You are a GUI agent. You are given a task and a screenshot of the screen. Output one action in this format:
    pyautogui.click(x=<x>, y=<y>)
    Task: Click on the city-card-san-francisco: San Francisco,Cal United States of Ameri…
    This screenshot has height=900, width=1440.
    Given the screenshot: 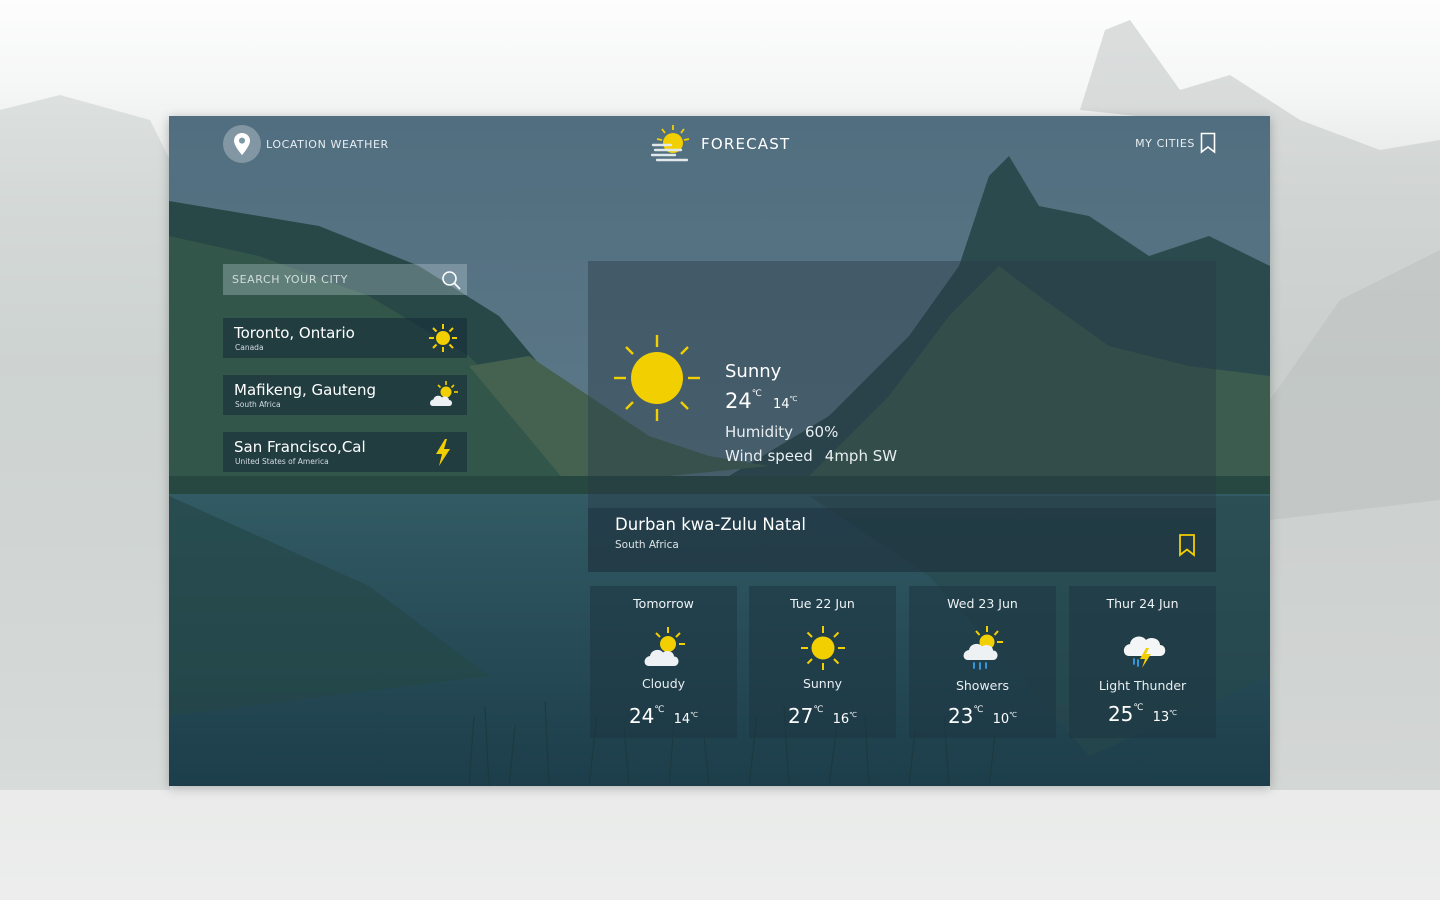 What is the action you would take?
    pyautogui.click(x=345, y=452)
    